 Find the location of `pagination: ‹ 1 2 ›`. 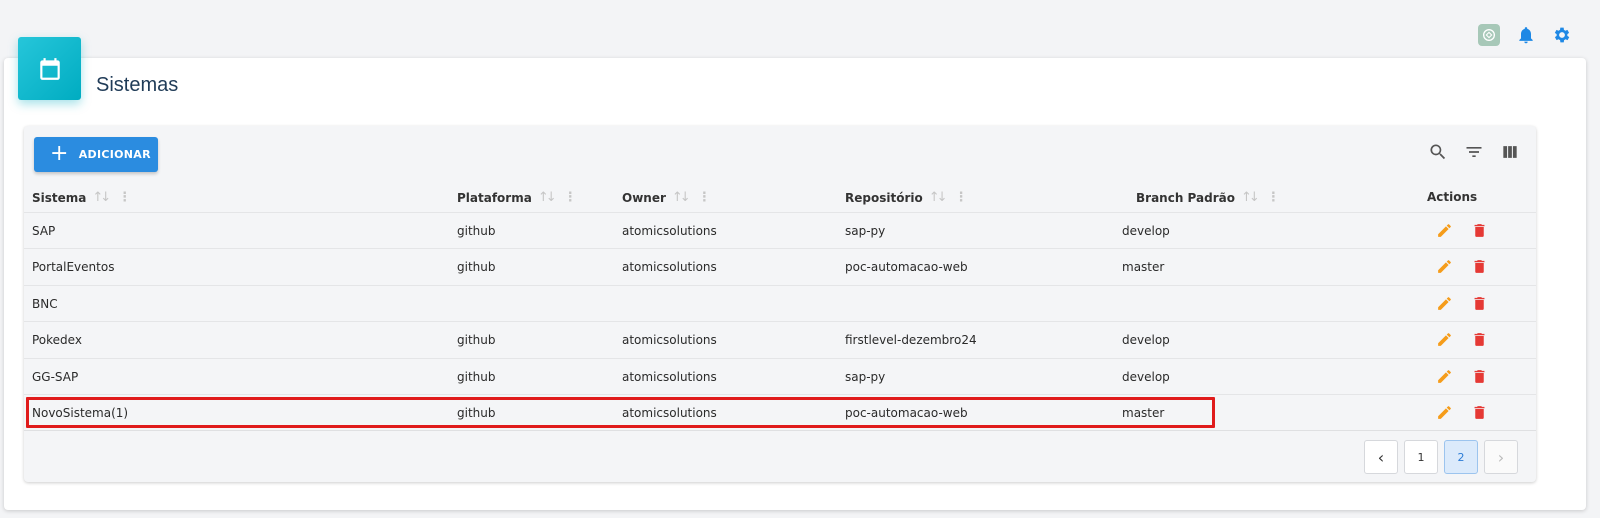

pagination: ‹ 1 2 › is located at coordinates (1441, 457).